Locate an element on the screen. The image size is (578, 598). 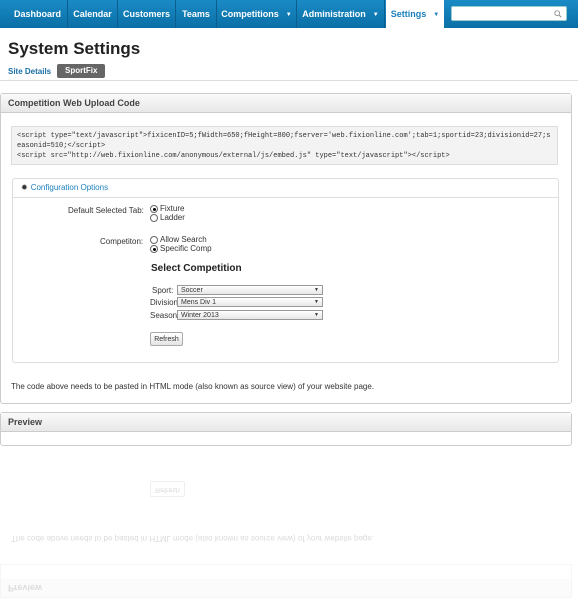
nav-customers: Customers is located at coordinates (147, 14).